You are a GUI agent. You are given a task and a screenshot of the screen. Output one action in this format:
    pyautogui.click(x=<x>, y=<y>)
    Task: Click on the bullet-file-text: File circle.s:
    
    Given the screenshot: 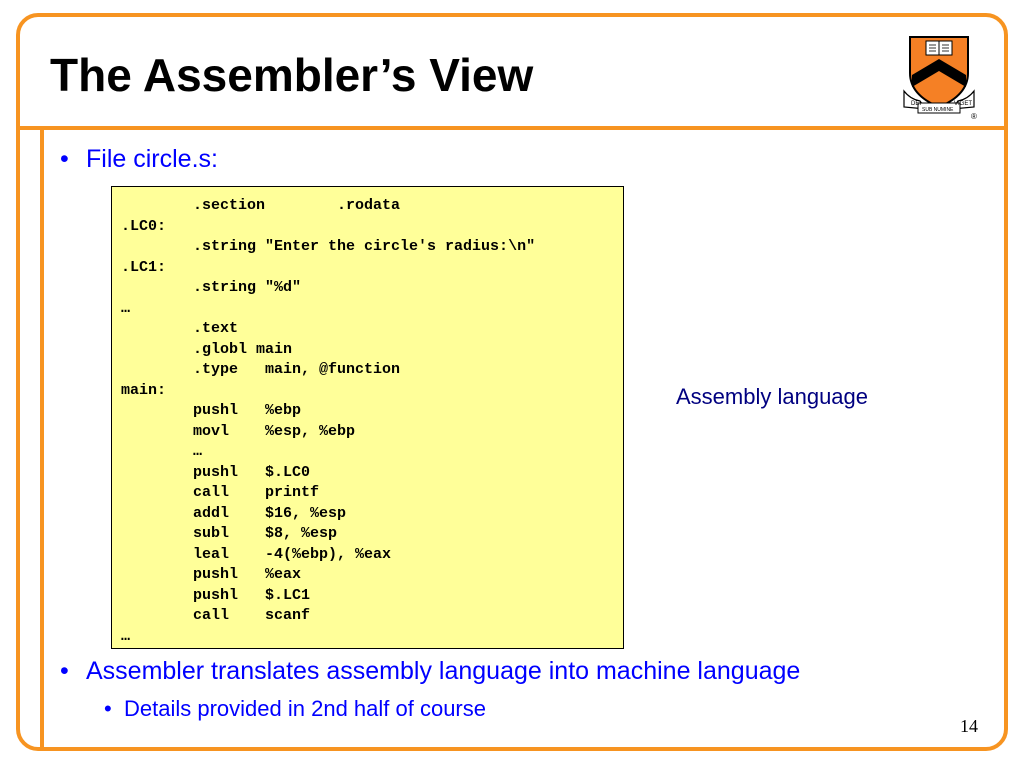 What is the action you would take?
    pyautogui.click(x=152, y=159)
    